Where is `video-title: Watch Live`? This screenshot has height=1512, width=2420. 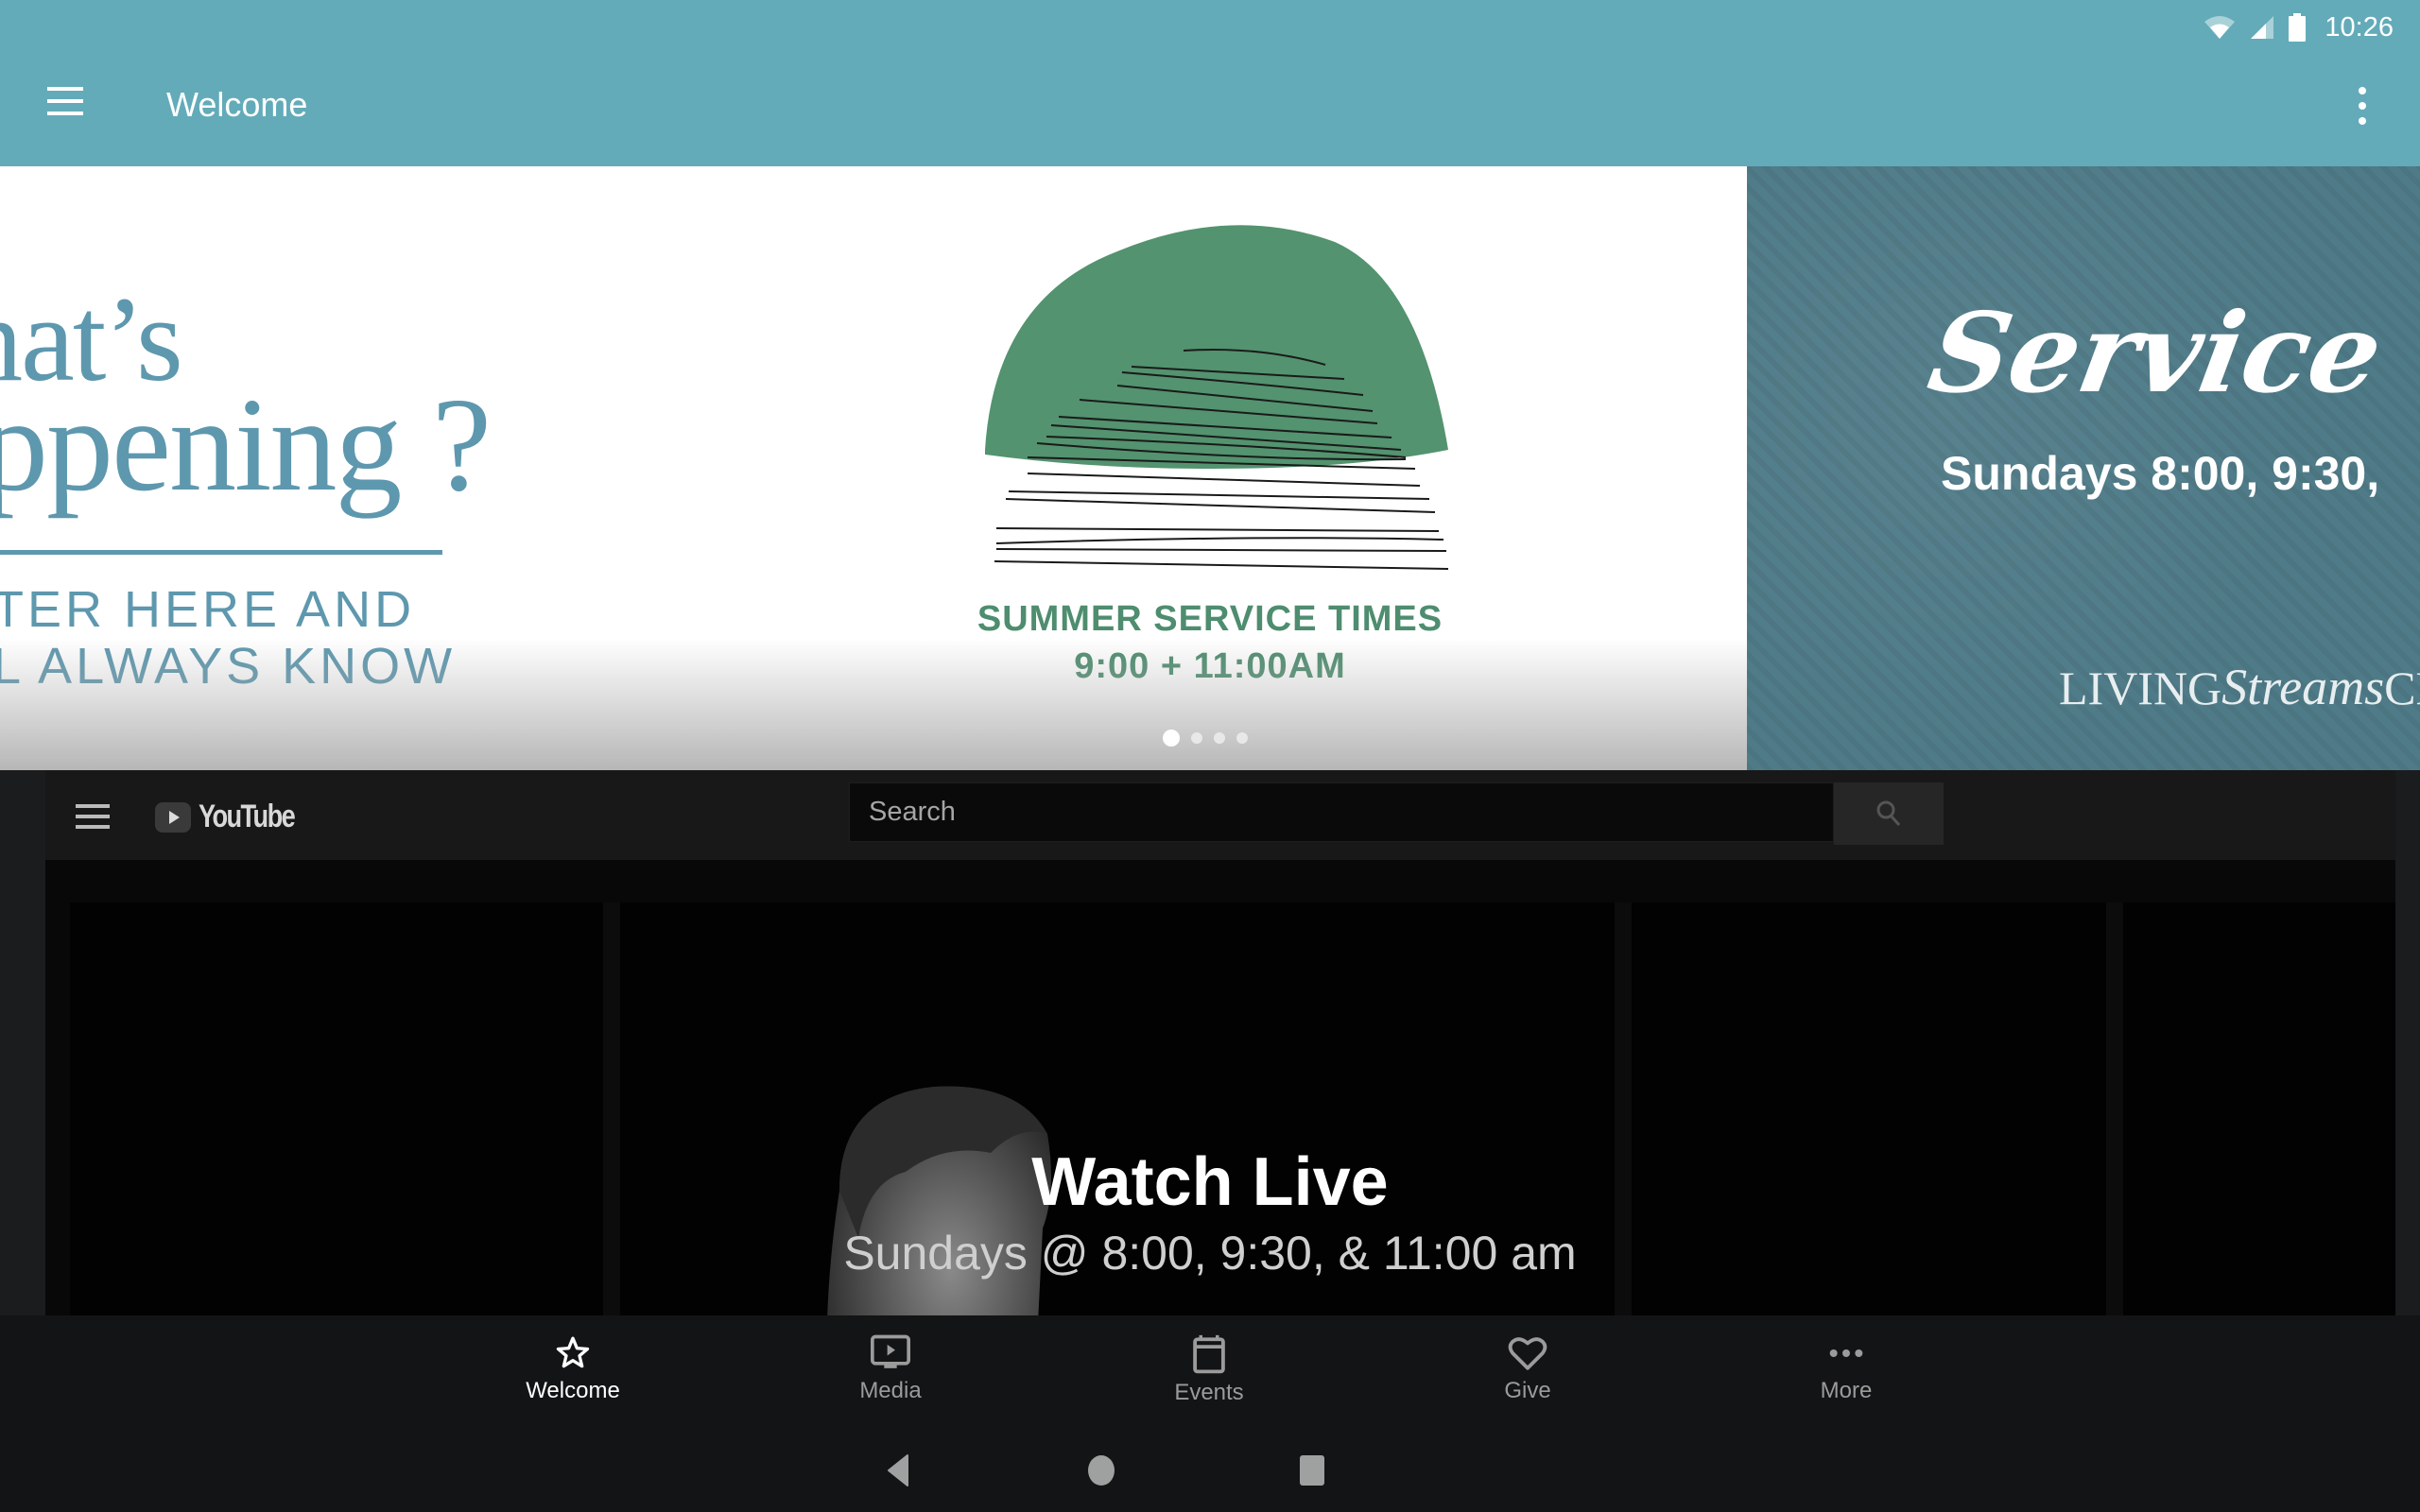 video-title: Watch Live is located at coordinates (1210, 1182).